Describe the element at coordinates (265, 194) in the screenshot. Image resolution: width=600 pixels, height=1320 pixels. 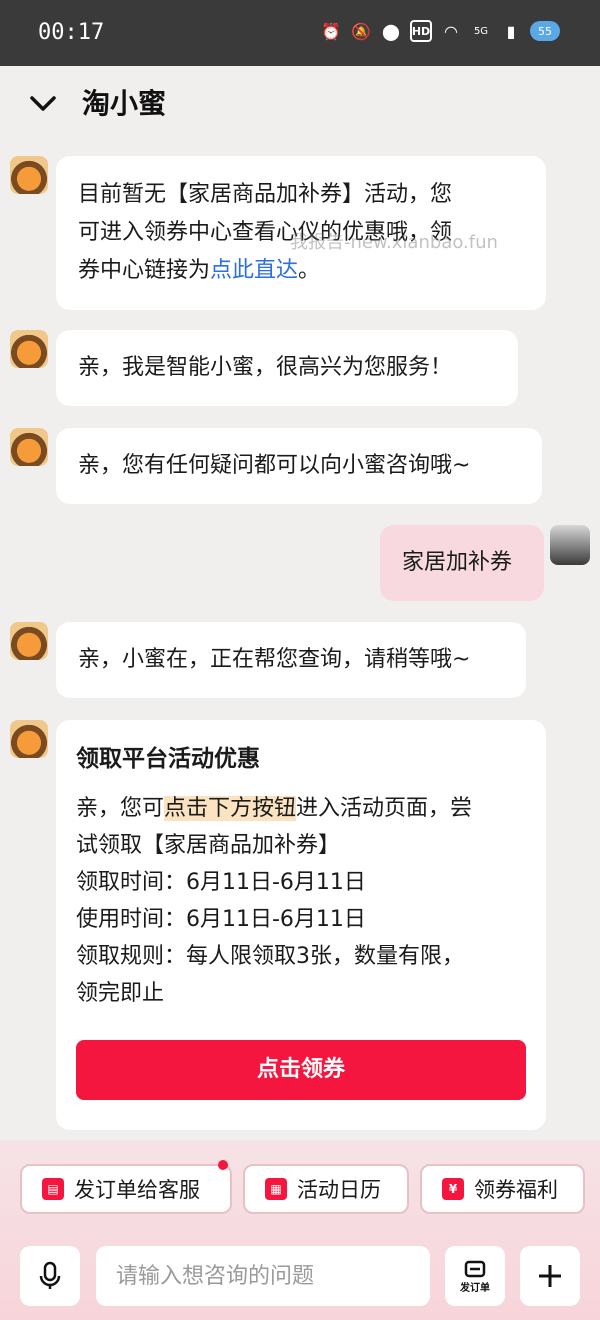
I see `message-text: 目前暂无【家居商品加补券】活动，您` at that location.